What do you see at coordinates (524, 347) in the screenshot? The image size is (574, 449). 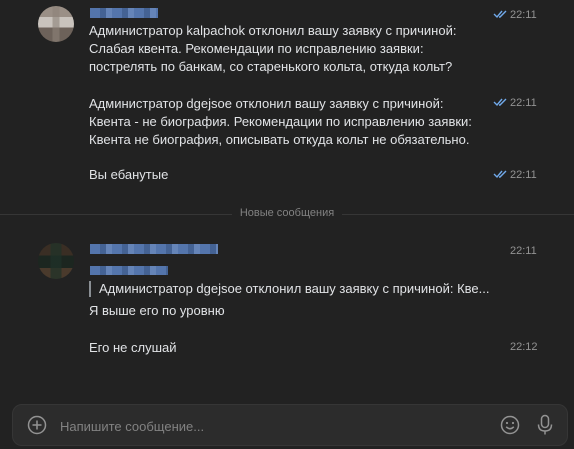 I see `message-time: 22:12` at bounding box center [524, 347].